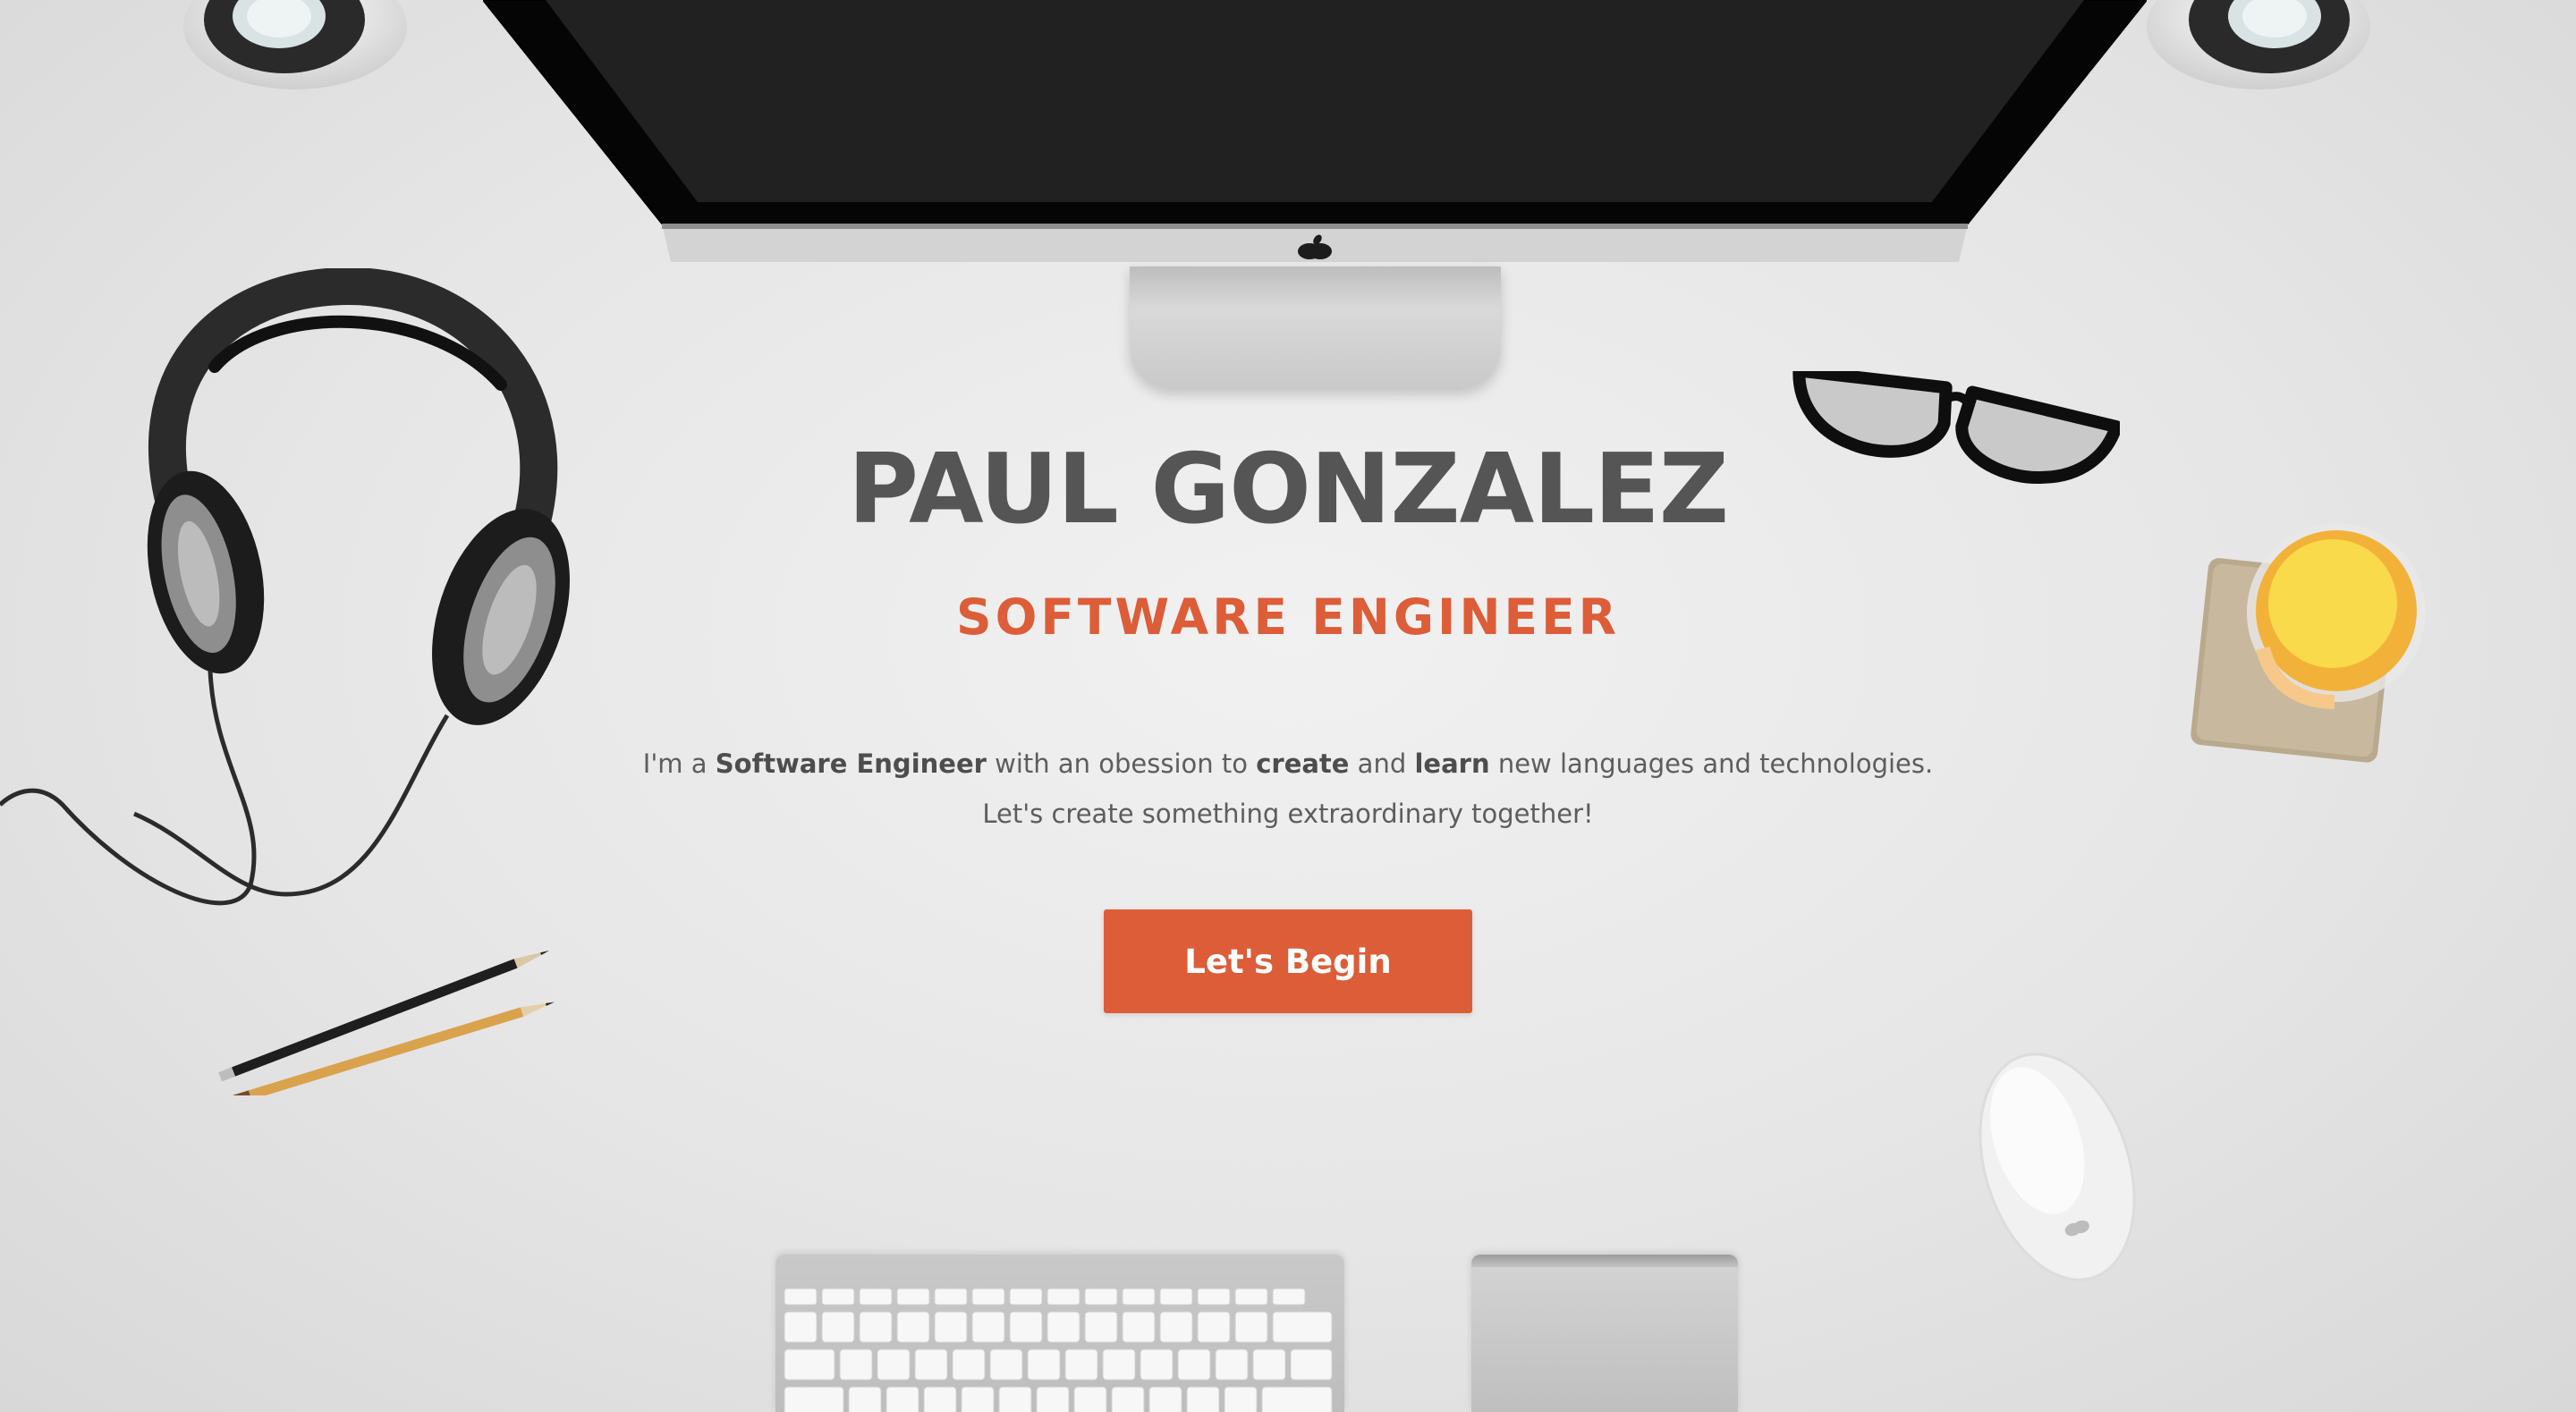 The width and height of the screenshot is (2576, 1412). I want to click on bio-text: with an obession to, so click(1121, 763).